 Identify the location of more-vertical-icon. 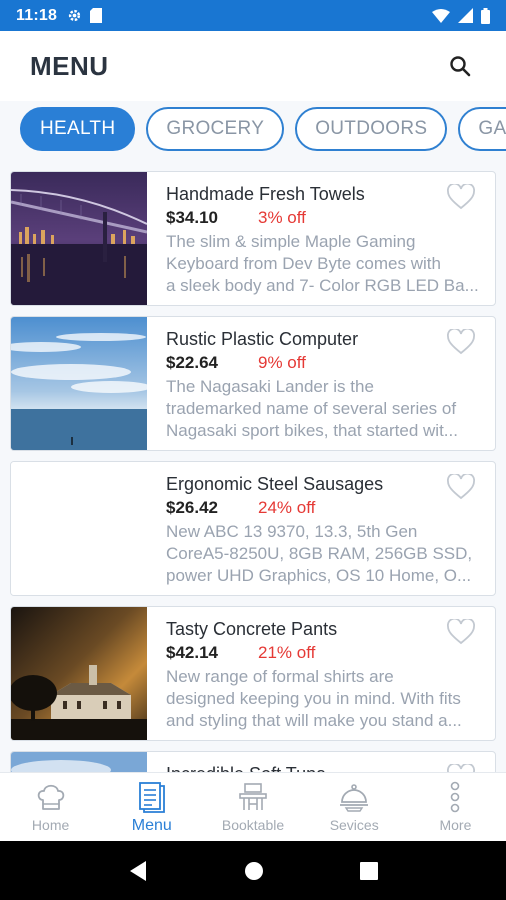
(455, 797).